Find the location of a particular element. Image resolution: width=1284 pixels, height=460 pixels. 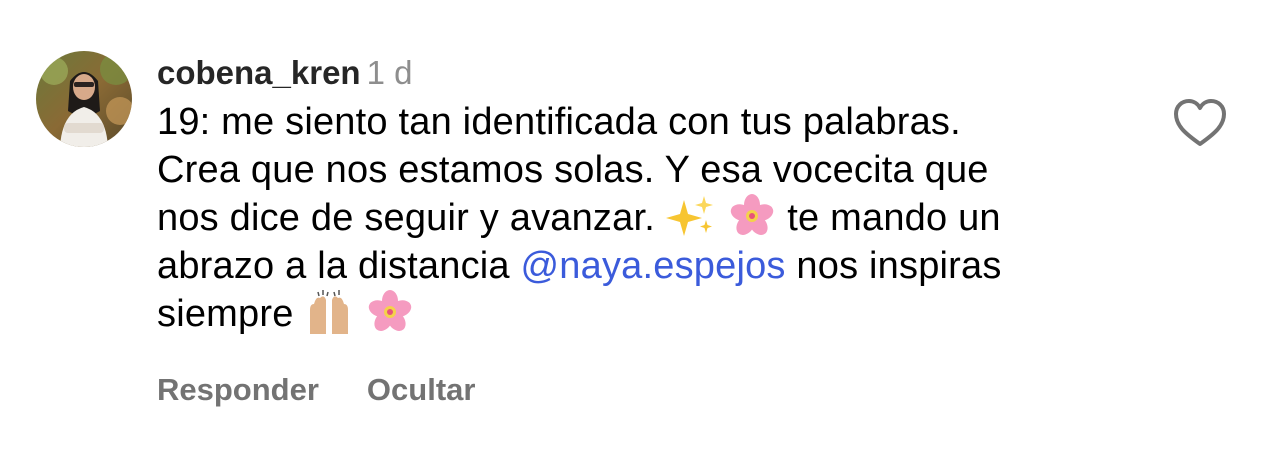

comment-header: cobena_kren 1 d is located at coordinates (652, 73).